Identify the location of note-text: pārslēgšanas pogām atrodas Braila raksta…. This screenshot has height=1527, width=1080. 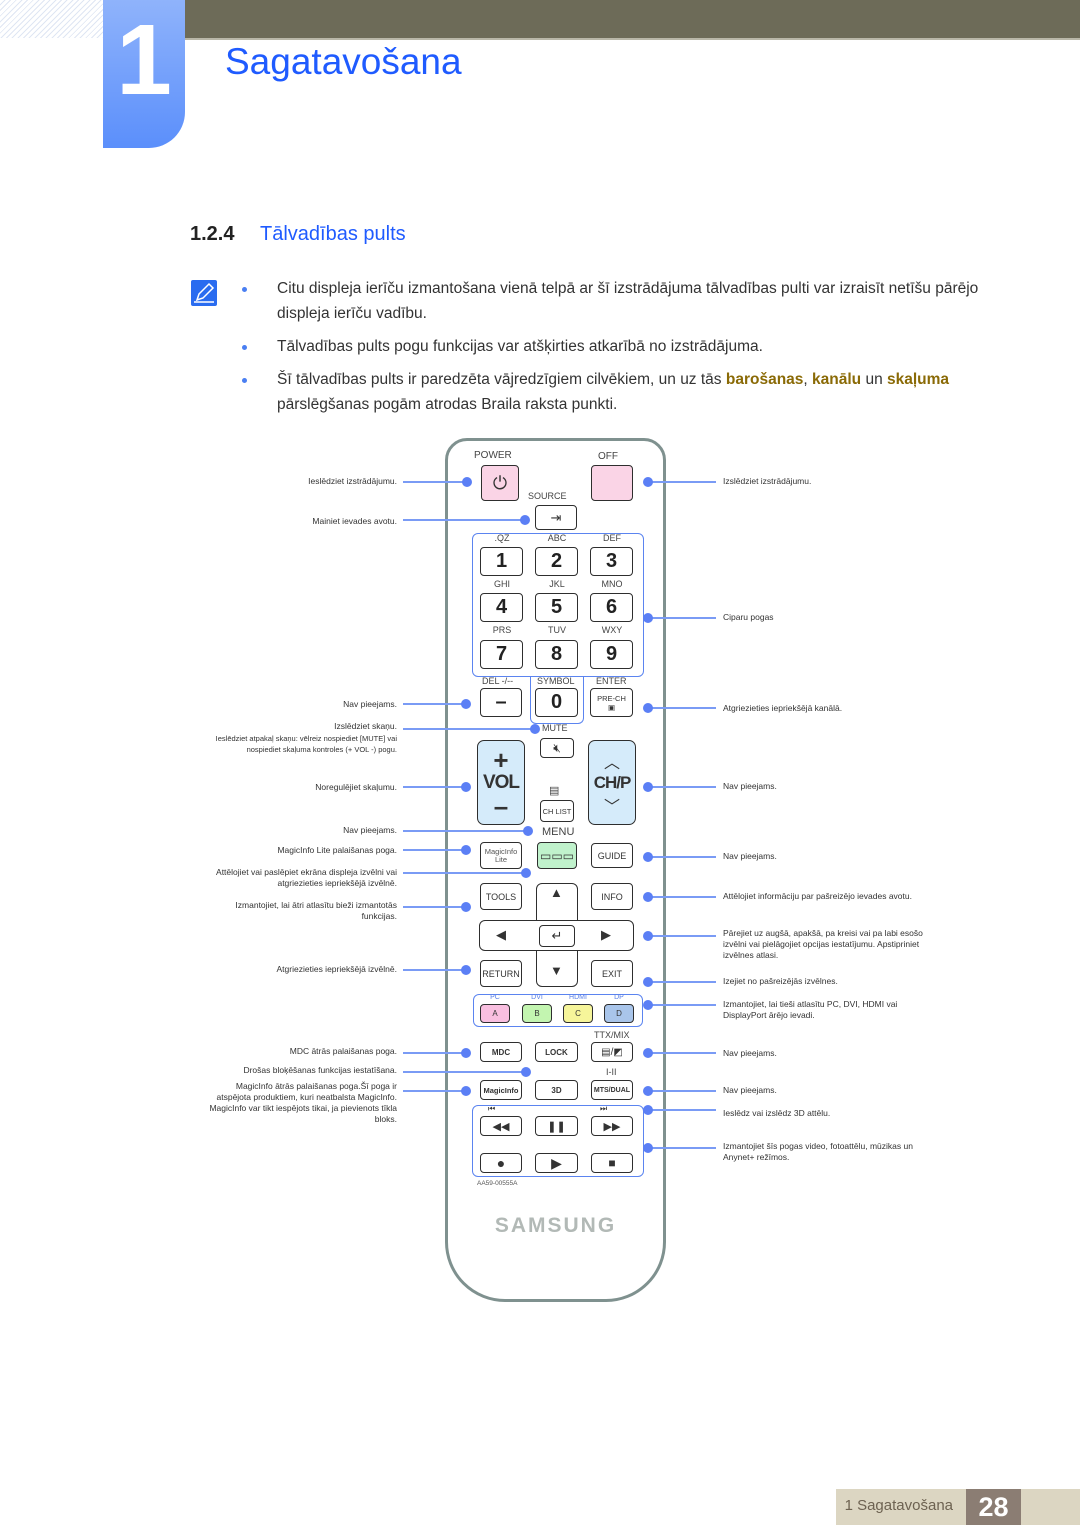
(447, 404).